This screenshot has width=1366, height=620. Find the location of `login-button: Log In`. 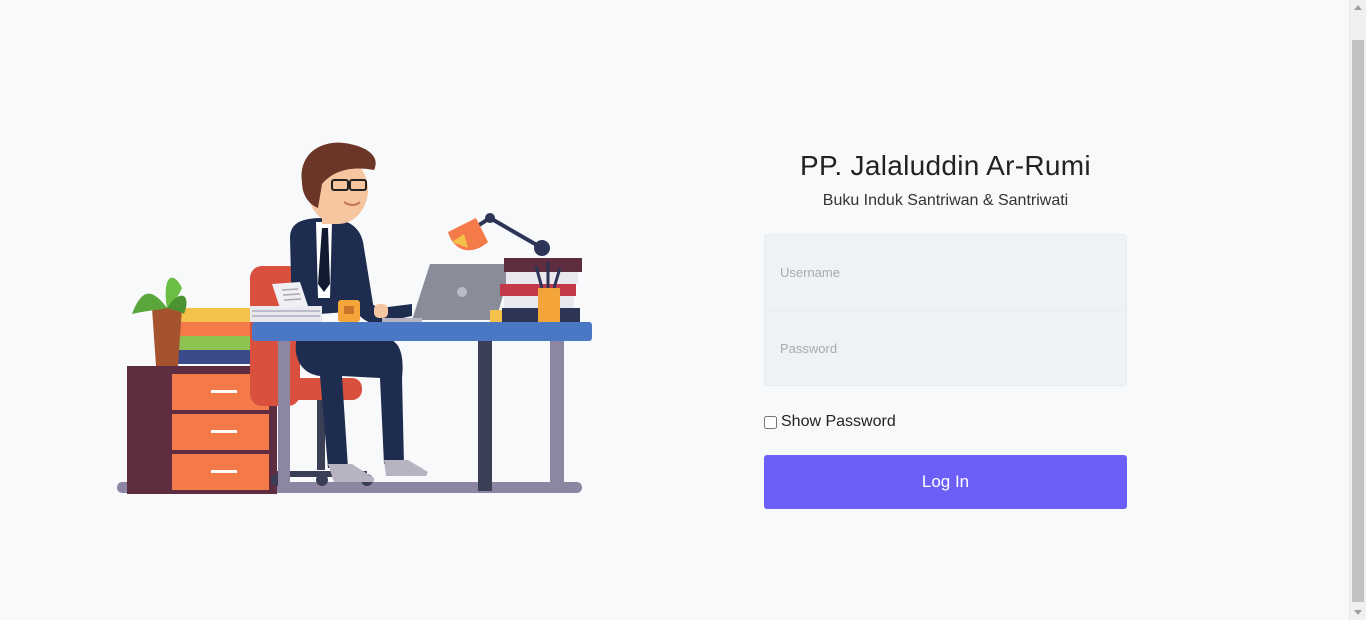

login-button: Log In is located at coordinates (945, 482).